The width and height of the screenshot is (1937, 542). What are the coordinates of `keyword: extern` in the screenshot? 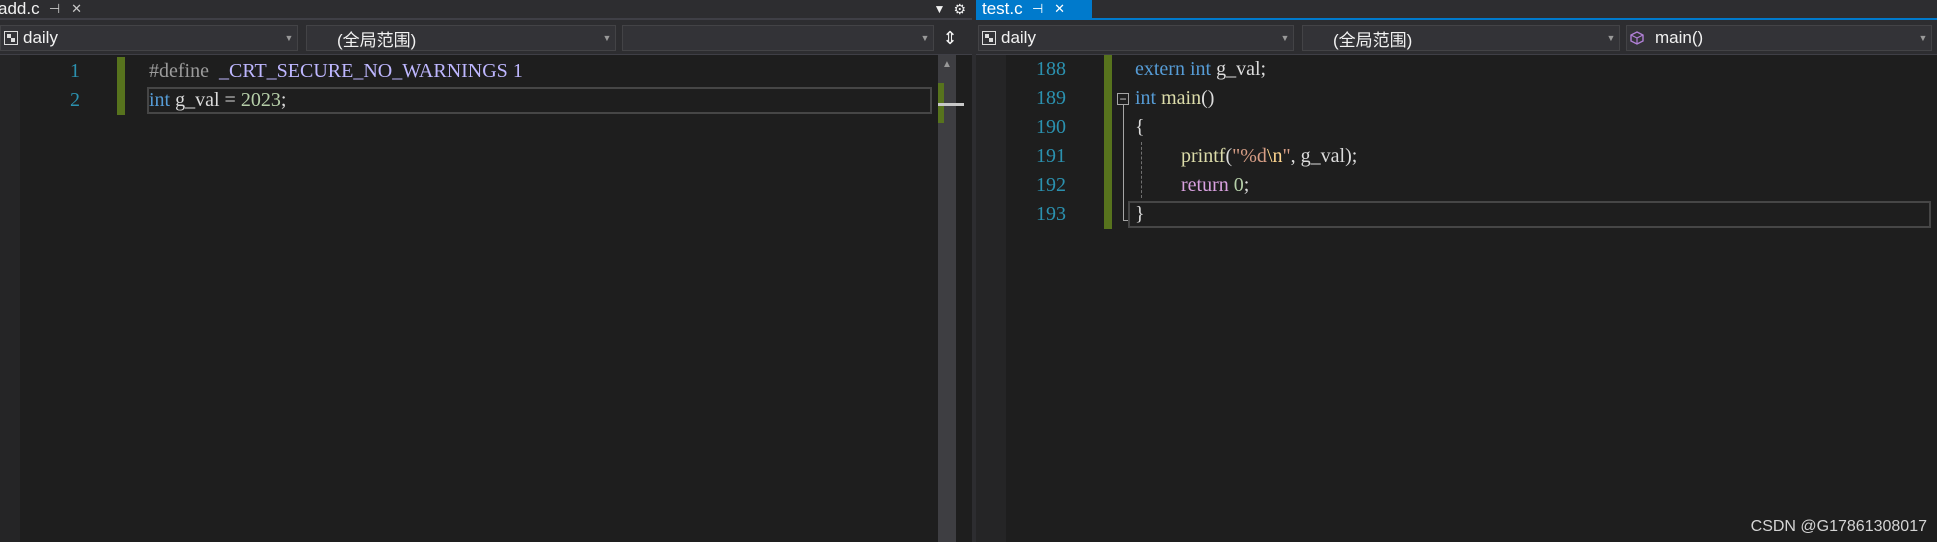 It's located at (1160, 69).